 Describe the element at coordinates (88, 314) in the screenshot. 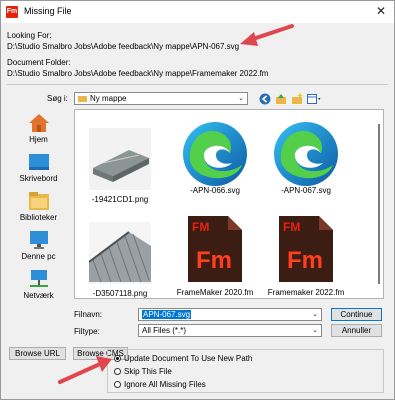

I see `filename-label: Filnavn:` at that location.